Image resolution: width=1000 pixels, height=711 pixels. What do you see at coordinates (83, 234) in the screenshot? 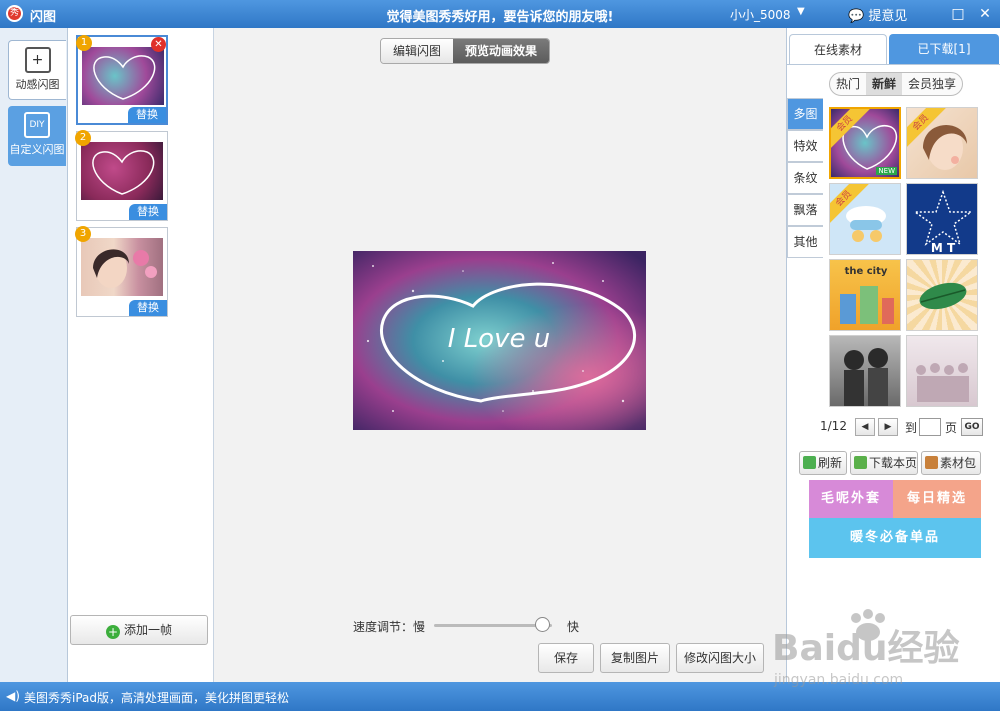
I see `frame-number: 3` at bounding box center [83, 234].